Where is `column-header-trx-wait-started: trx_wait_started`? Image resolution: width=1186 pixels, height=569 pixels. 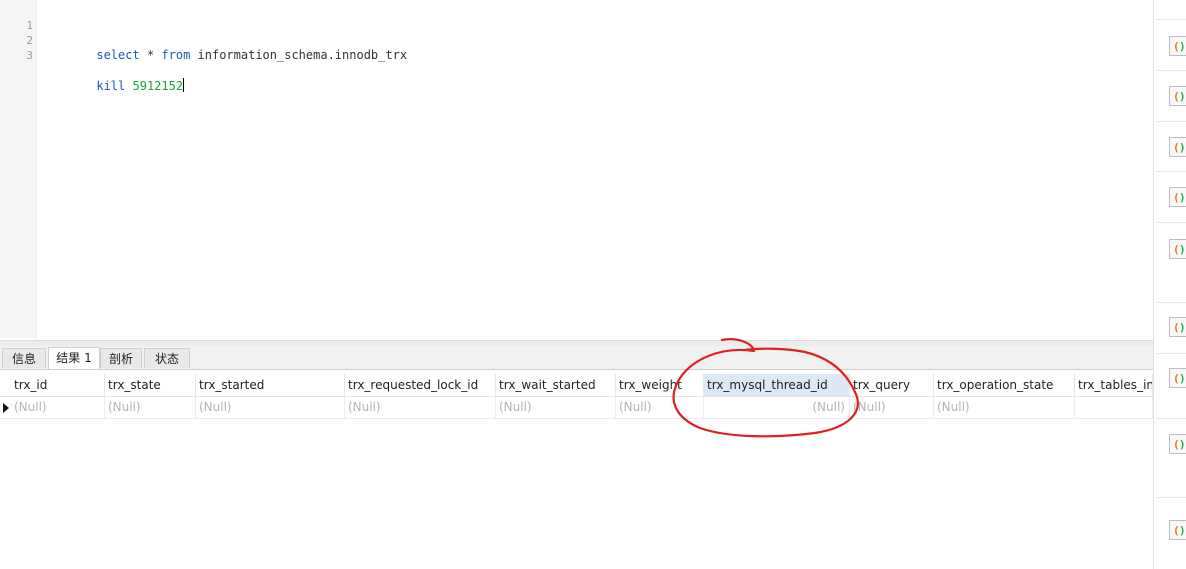
column-header-trx-wait-started: trx_wait_started is located at coordinates (556, 385).